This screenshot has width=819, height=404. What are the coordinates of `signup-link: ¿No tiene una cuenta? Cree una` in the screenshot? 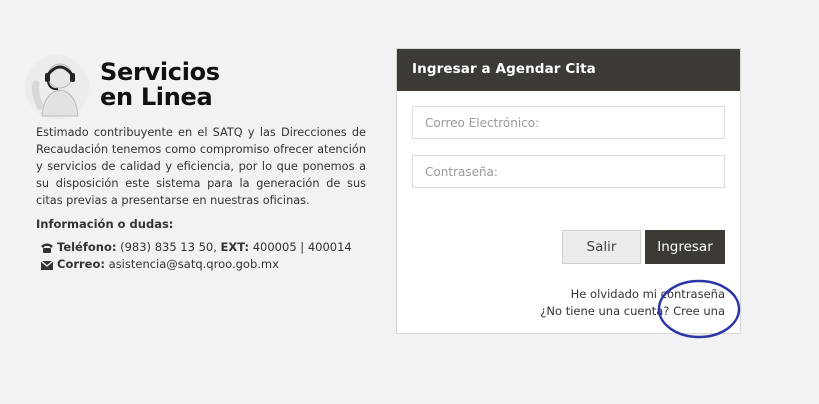 It's located at (632, 311).